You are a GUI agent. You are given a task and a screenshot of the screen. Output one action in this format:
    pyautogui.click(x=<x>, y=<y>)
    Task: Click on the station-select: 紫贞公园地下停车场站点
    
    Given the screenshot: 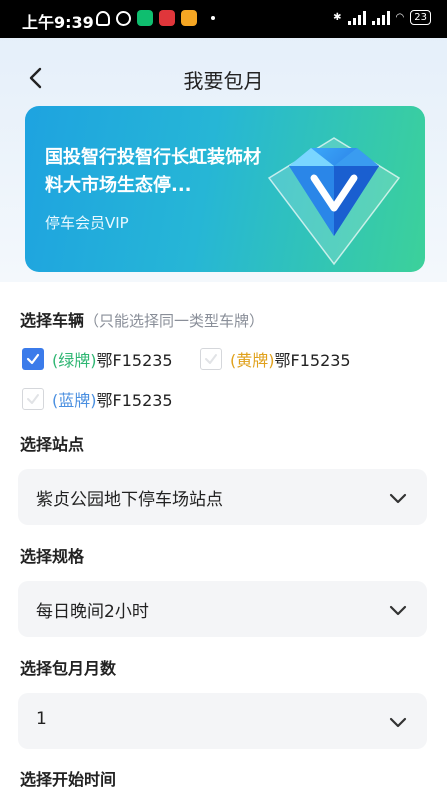 What is the action you would take?
    pyautogui.click(x=222, y=497)
    